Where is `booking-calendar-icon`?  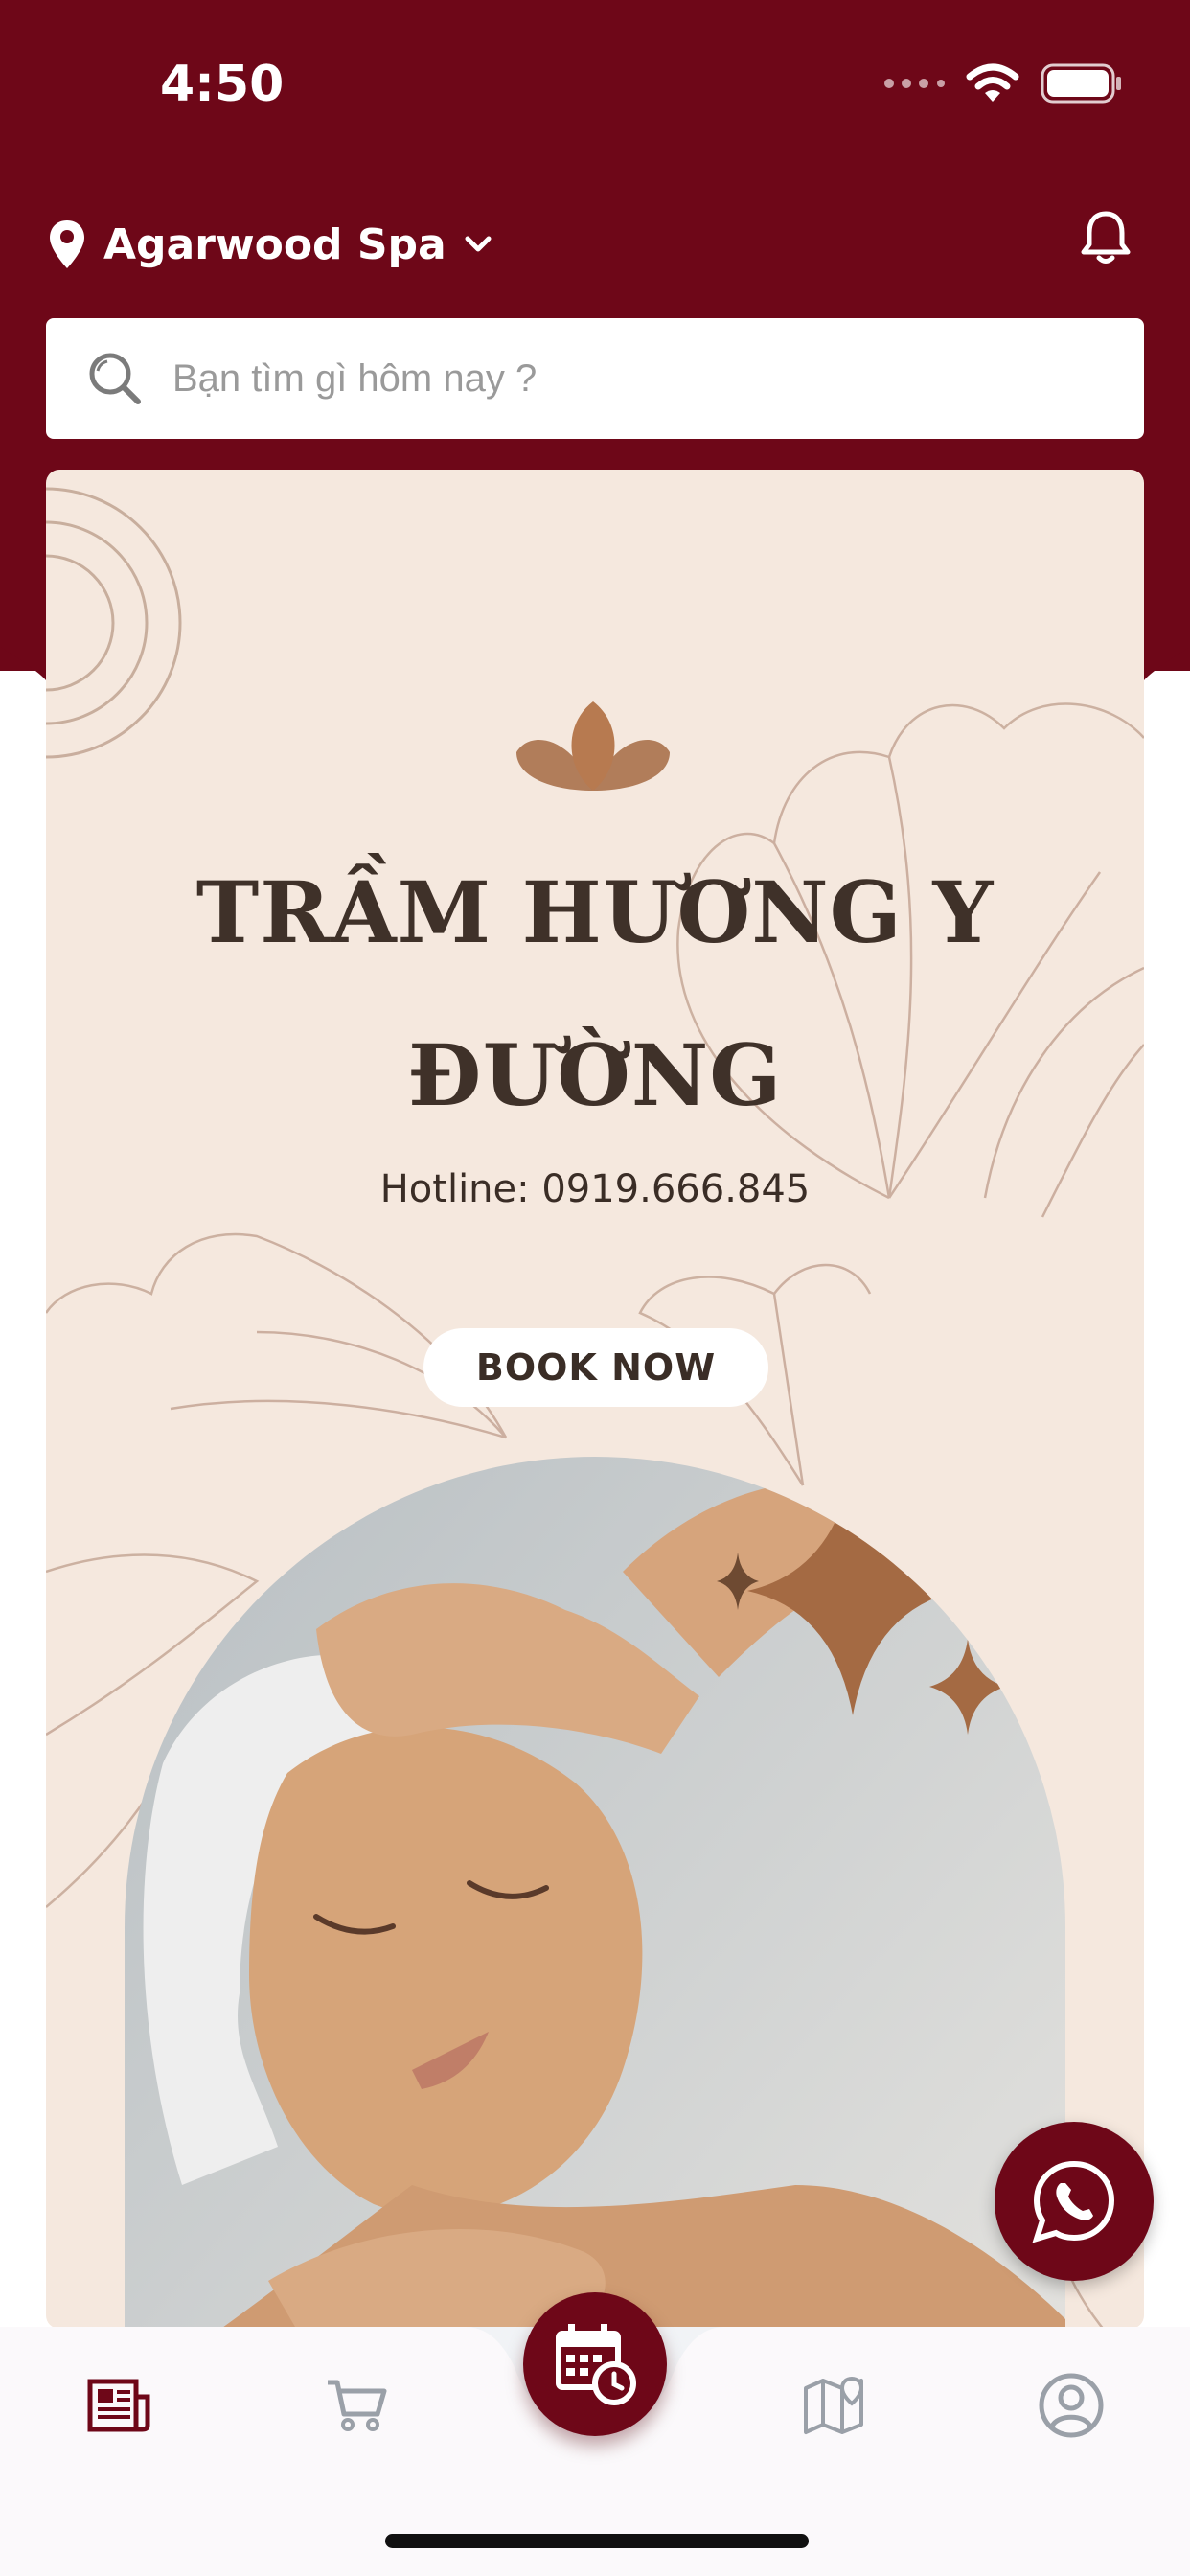
booking-calendar-icon is located at coordinates (596, 2364).